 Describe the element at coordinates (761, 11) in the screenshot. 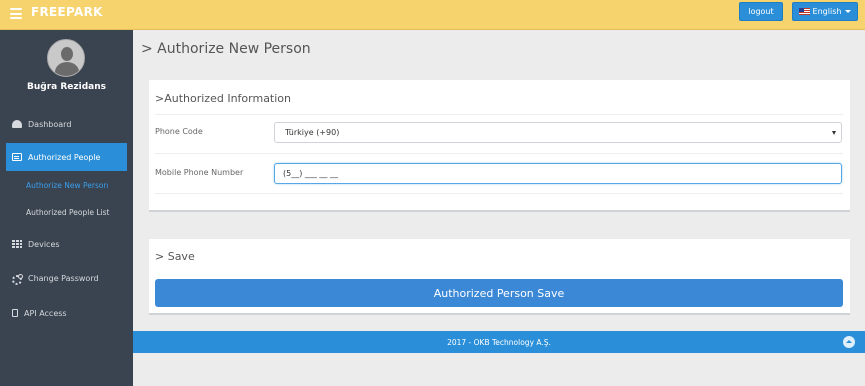

I see `logout-button: logout` at that location.